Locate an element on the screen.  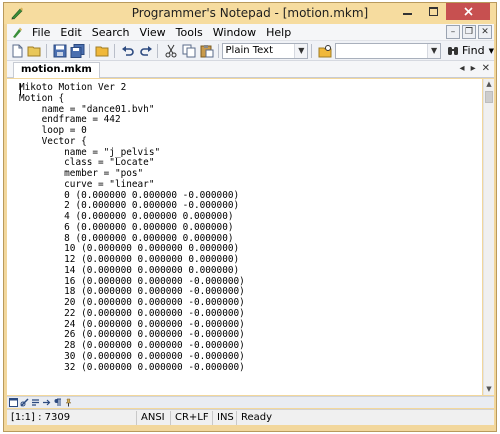
line-ending-status: CR+LF is located at coordinates (192, 417).